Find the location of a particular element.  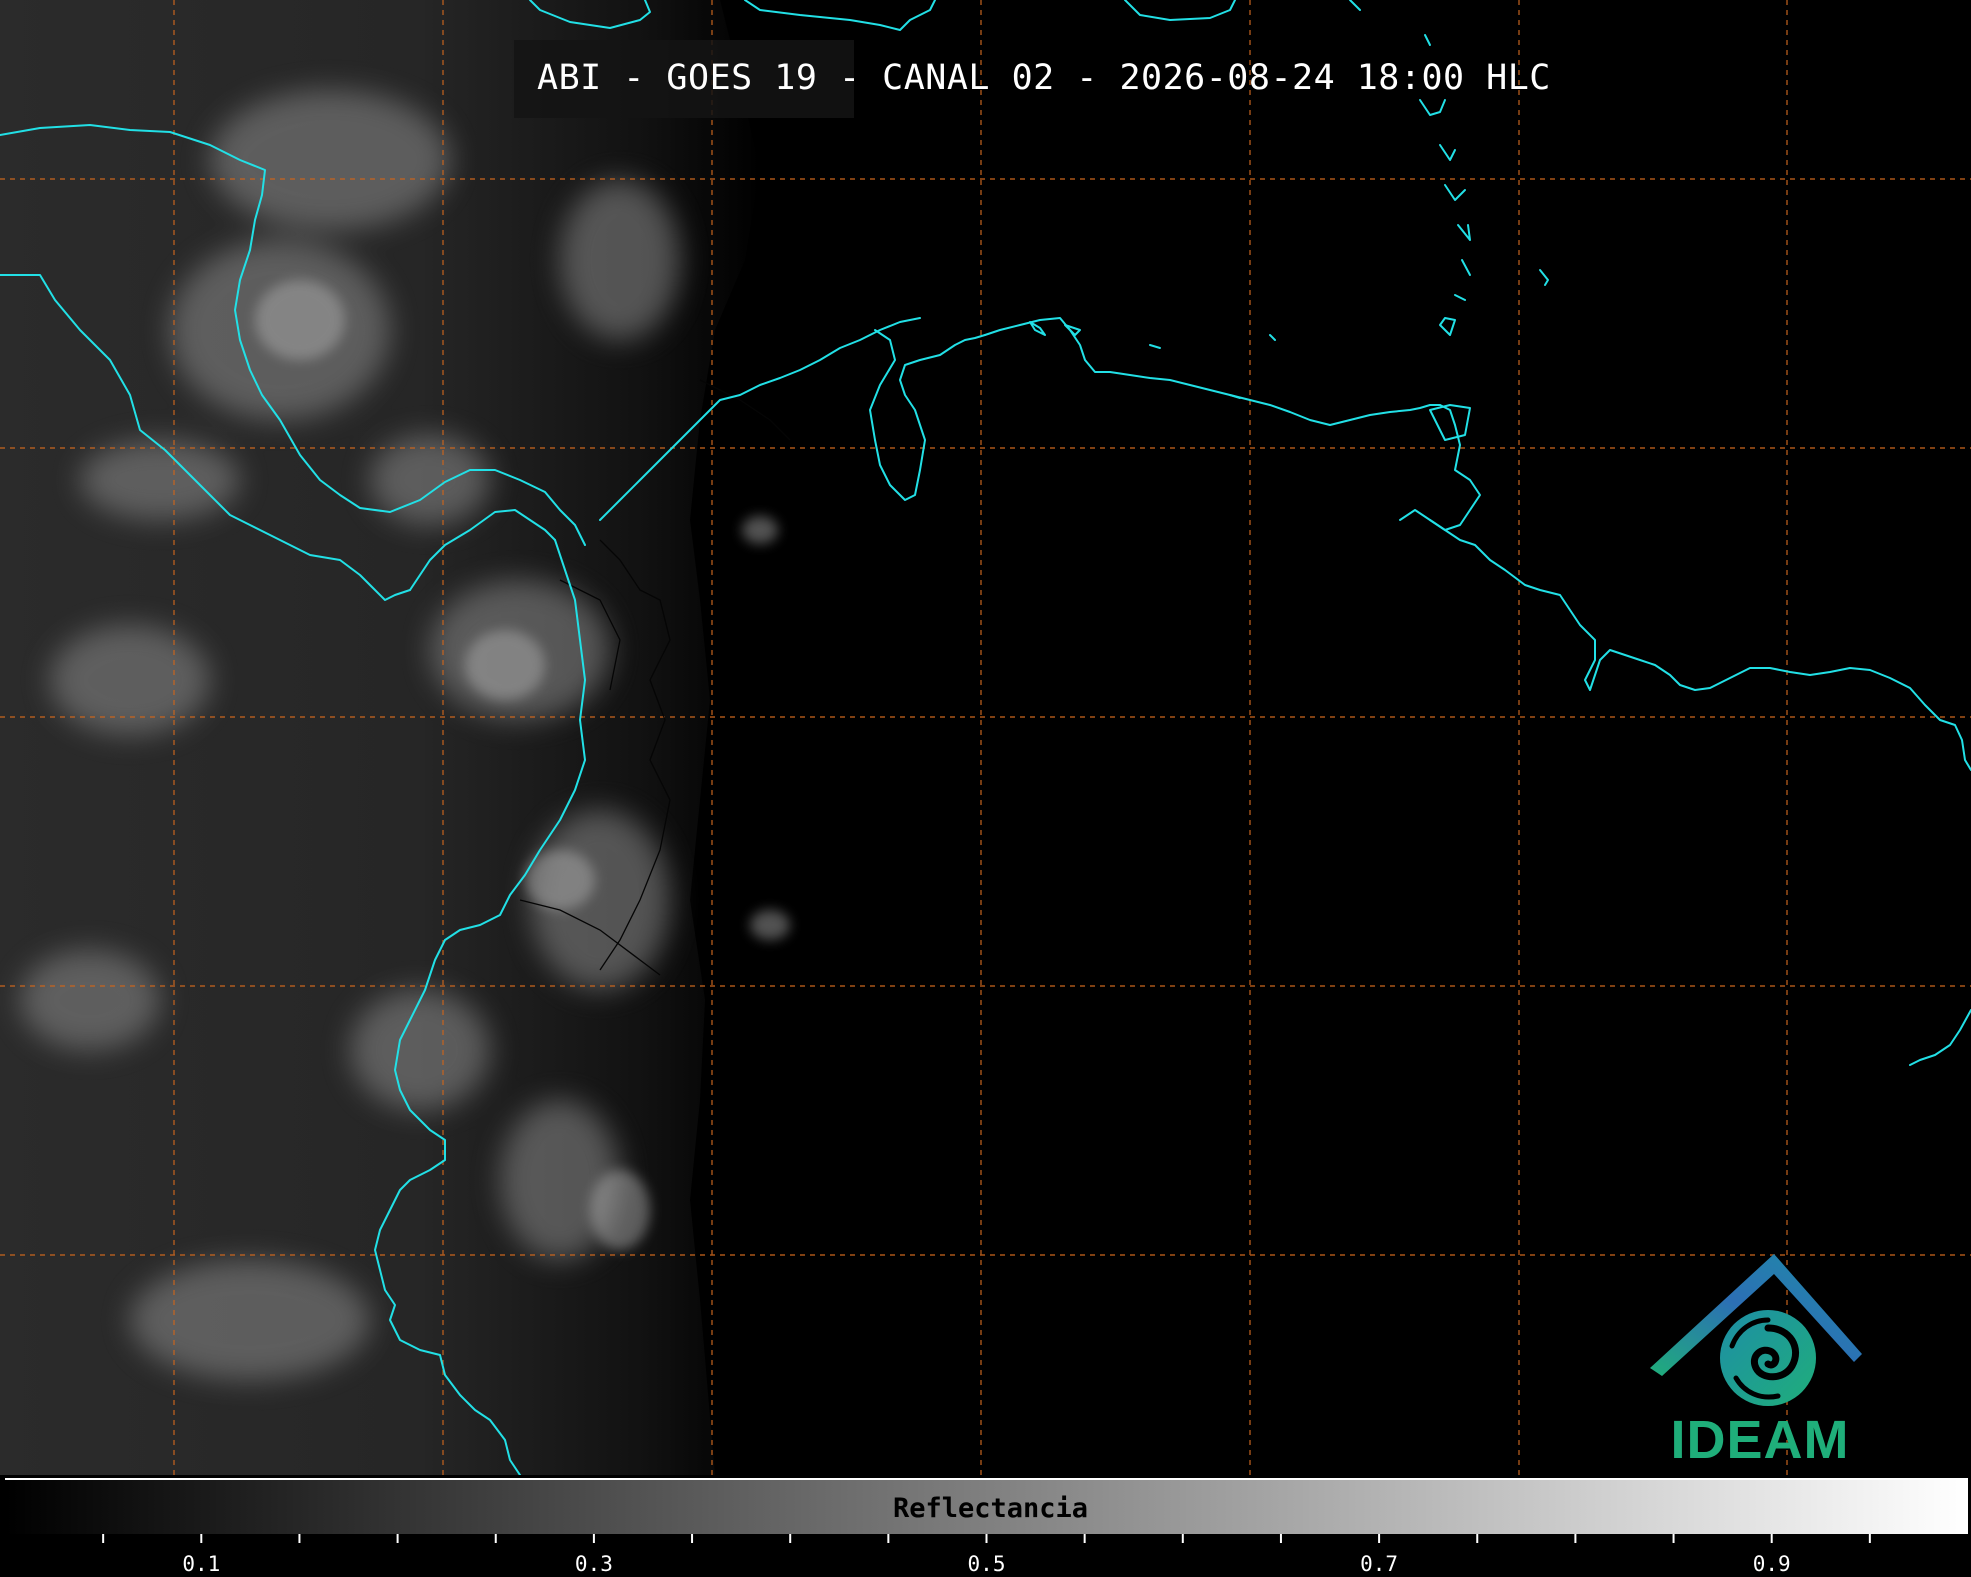

colorbar-label: Reflectancia is located at coordinates (990, 1508).